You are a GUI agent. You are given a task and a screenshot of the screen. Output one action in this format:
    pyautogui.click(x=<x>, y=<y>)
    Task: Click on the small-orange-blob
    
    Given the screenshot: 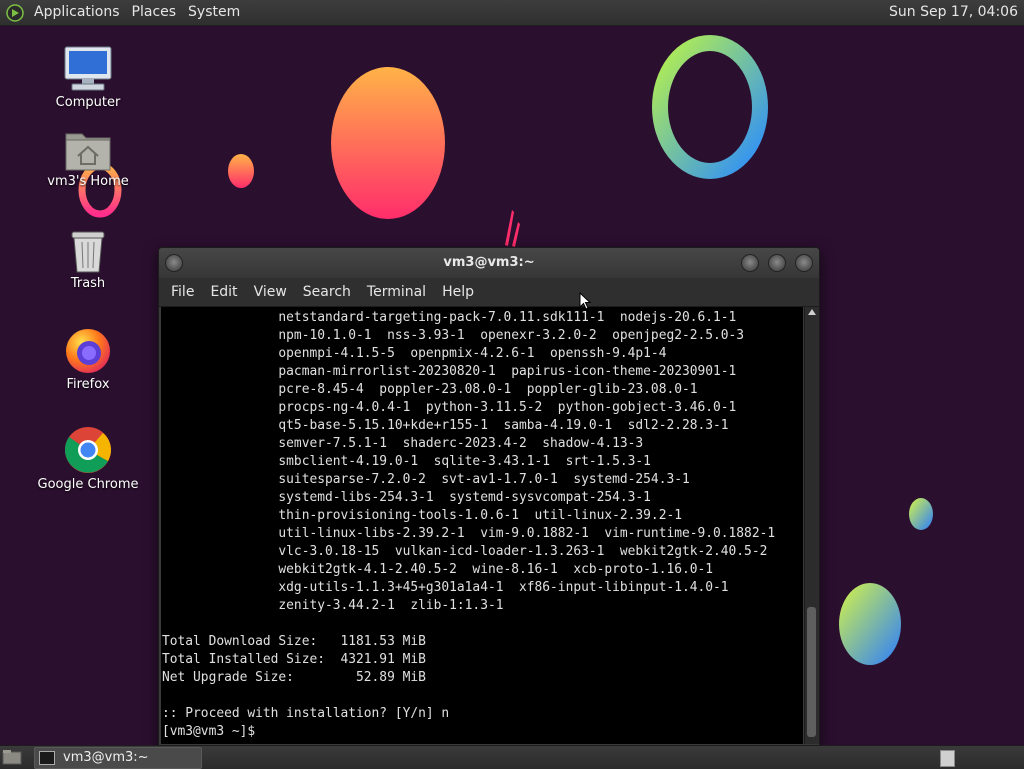 What is the action you would take?
    pyautogui.click(x=241, y=171)
    